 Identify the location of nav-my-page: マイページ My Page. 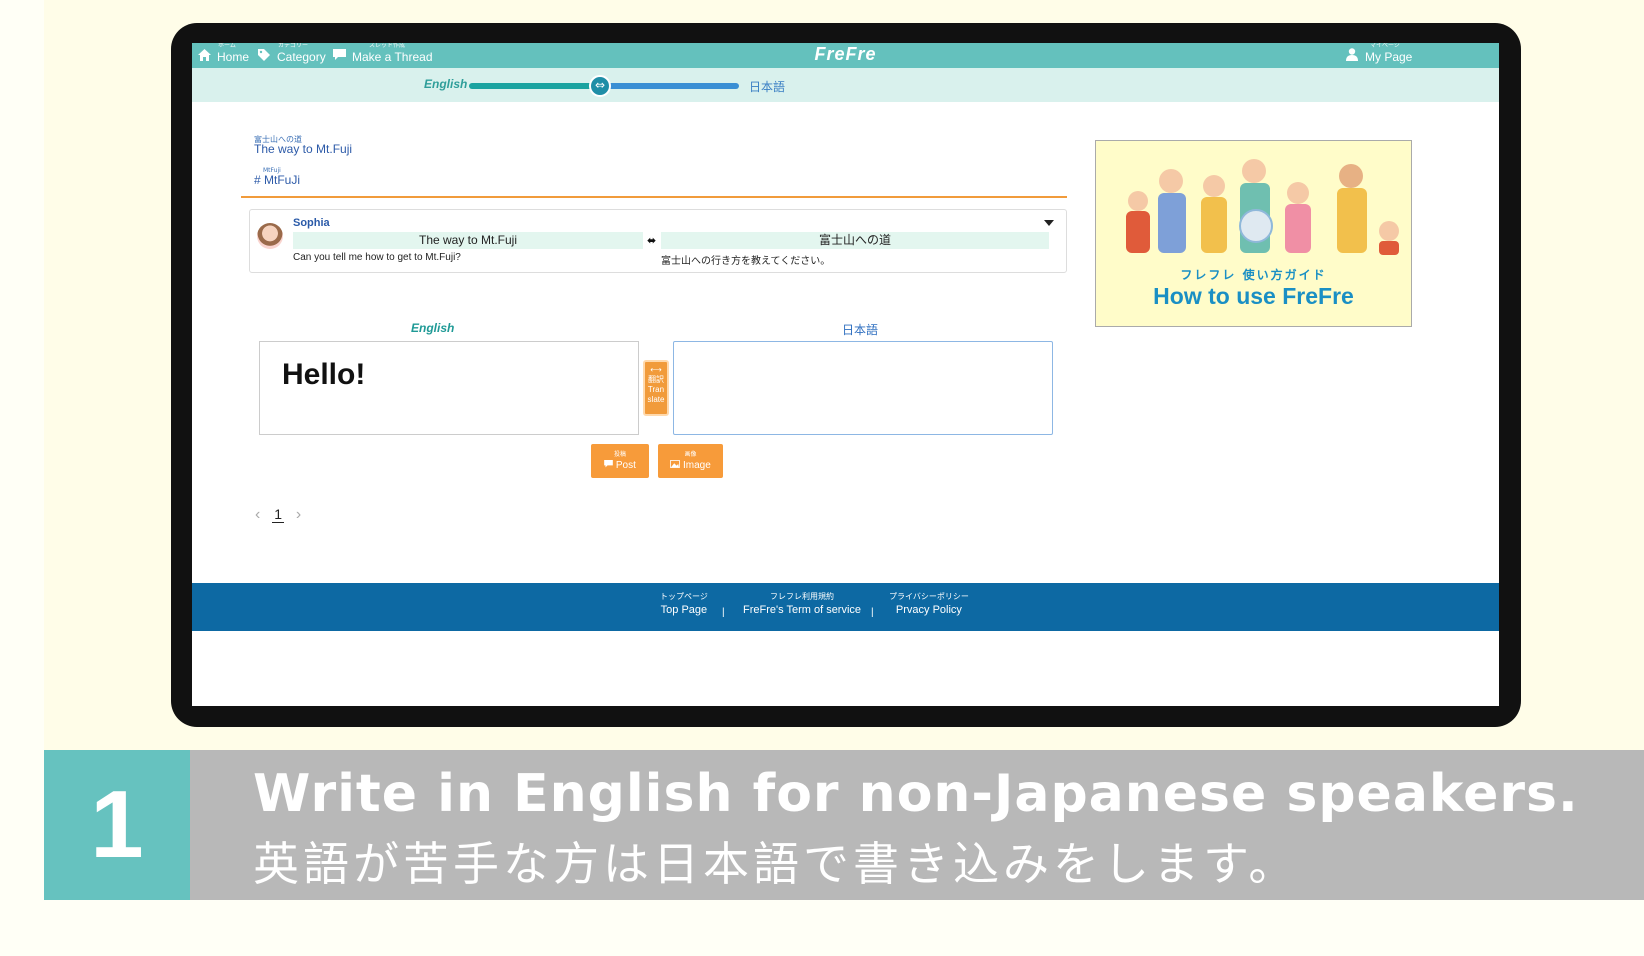
(1379, 55).